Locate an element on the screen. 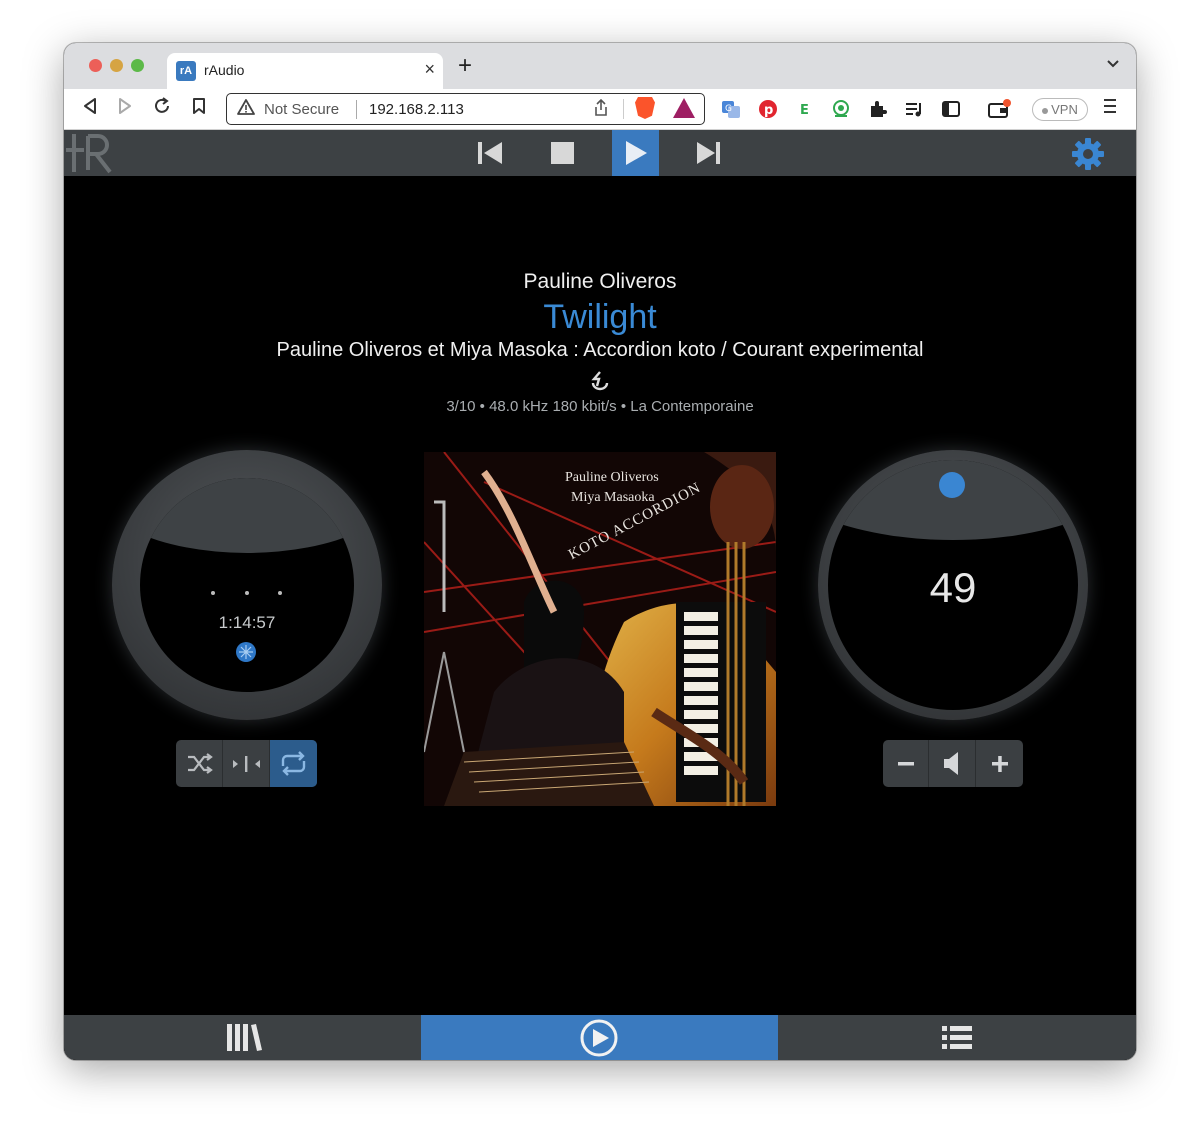 This screenshot has height=1146, width=1200. volume-value: 49 is located at coordinates (953, 587).